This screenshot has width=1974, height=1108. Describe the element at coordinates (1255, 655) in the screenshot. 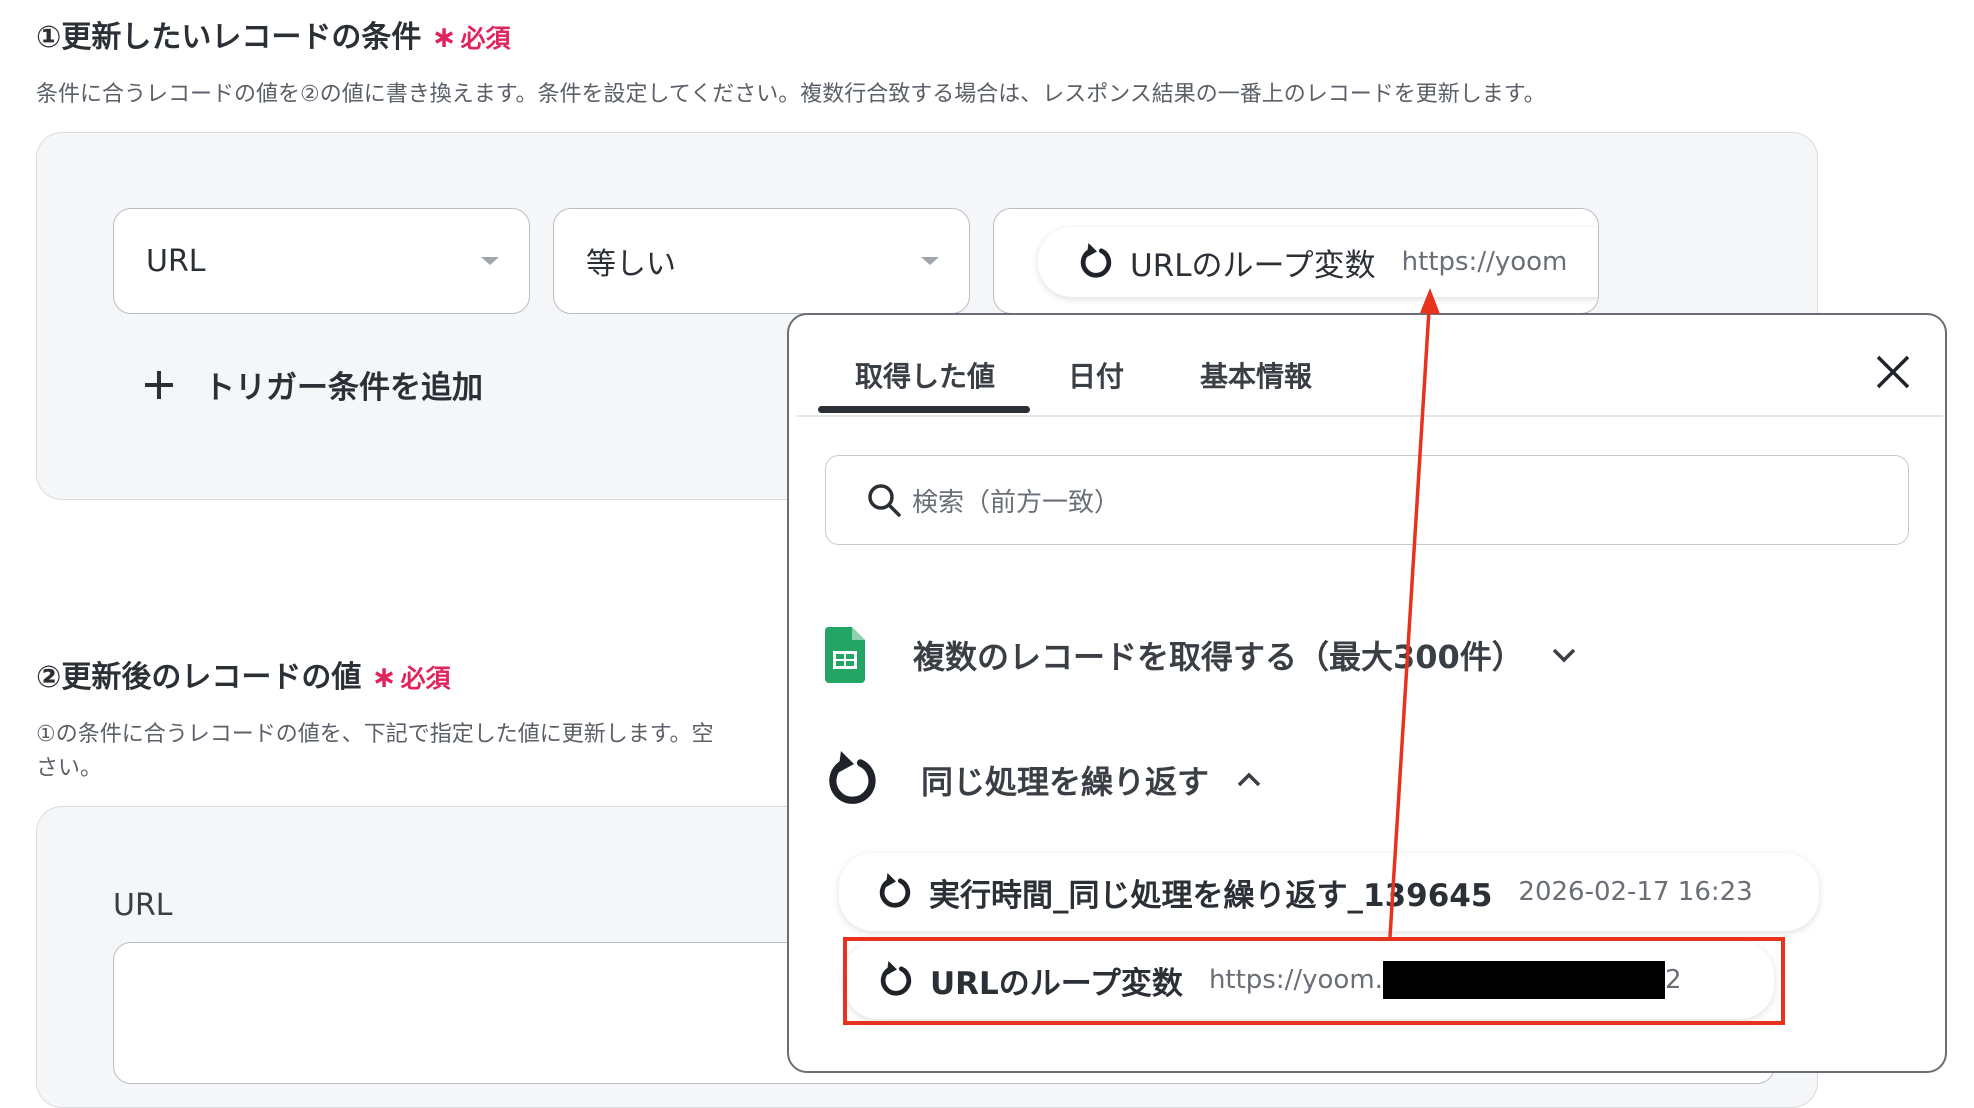

I see `group-get-records: 複数のレコードを取得する（最大300件）` at that location.